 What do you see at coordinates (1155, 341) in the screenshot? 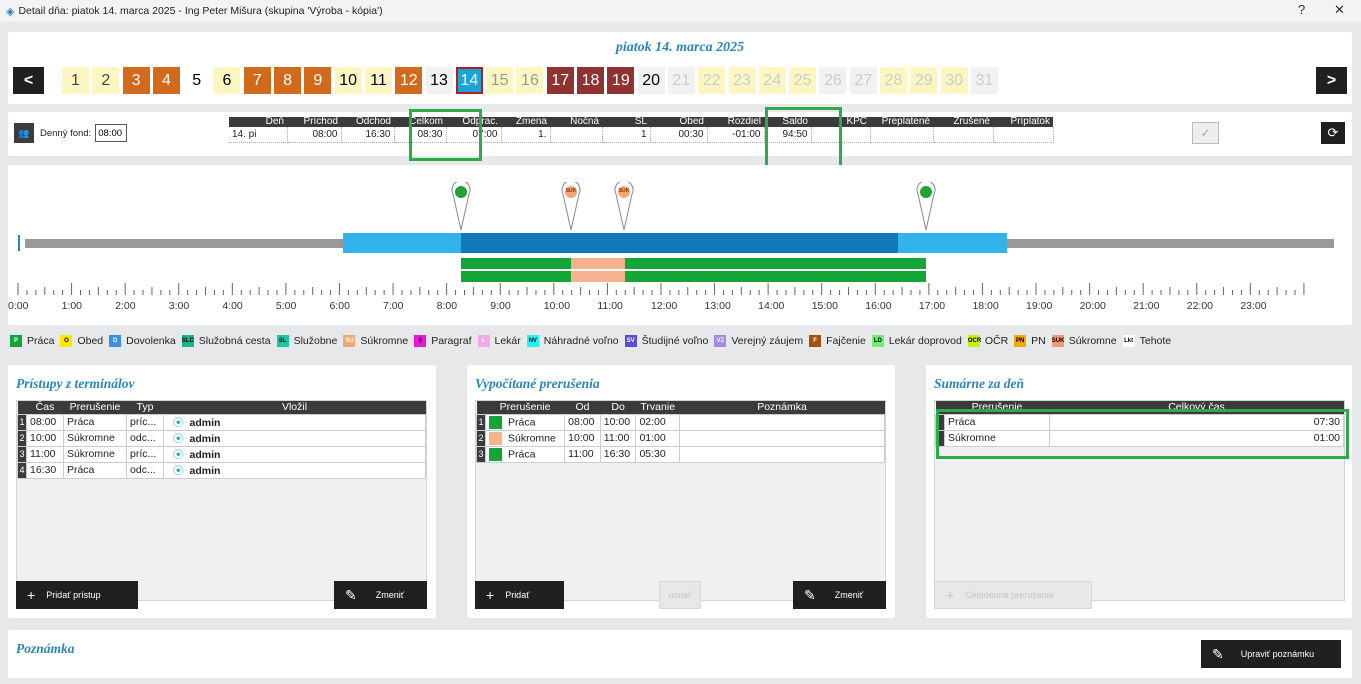
I see `legend-label: Tehote` at bounding box center [1155, 341].